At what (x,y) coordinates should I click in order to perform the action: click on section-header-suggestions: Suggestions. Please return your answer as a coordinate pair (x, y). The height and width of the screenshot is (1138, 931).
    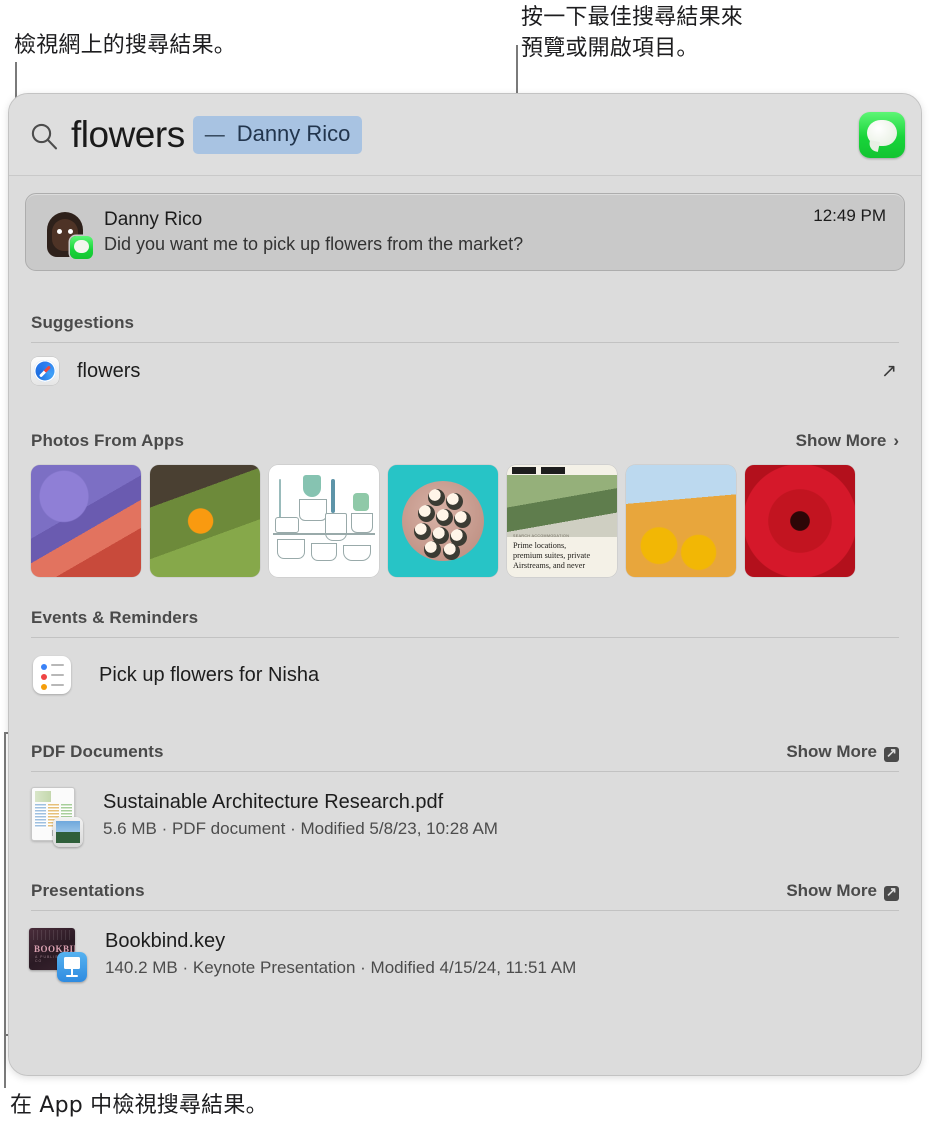
    Looking at the image, I should click on (465, 323).